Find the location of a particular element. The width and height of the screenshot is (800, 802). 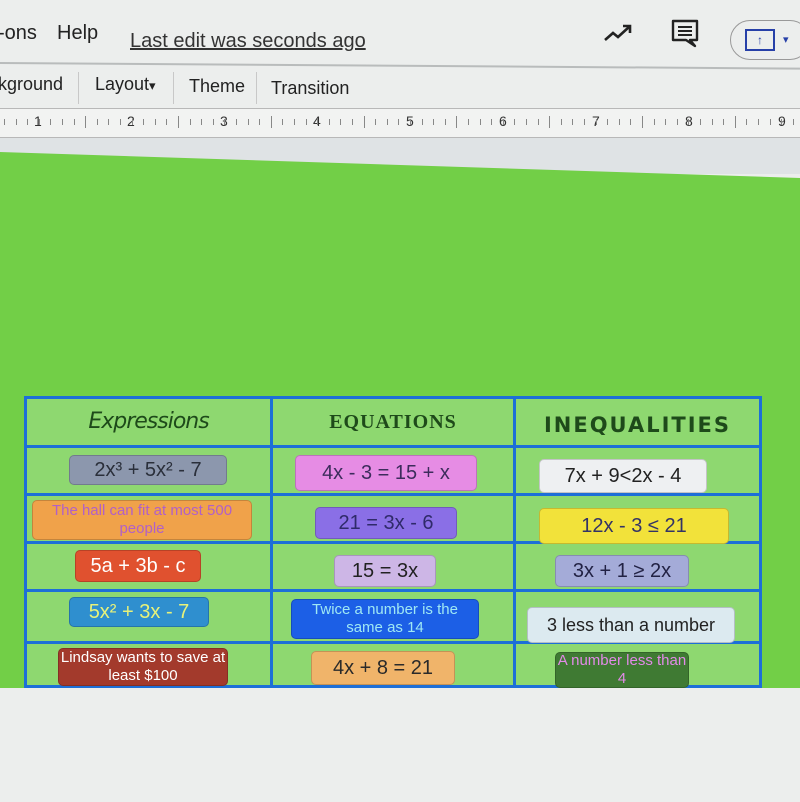

last-edit-link: Last edit was seconds ago is located at coordinates (248, 41).